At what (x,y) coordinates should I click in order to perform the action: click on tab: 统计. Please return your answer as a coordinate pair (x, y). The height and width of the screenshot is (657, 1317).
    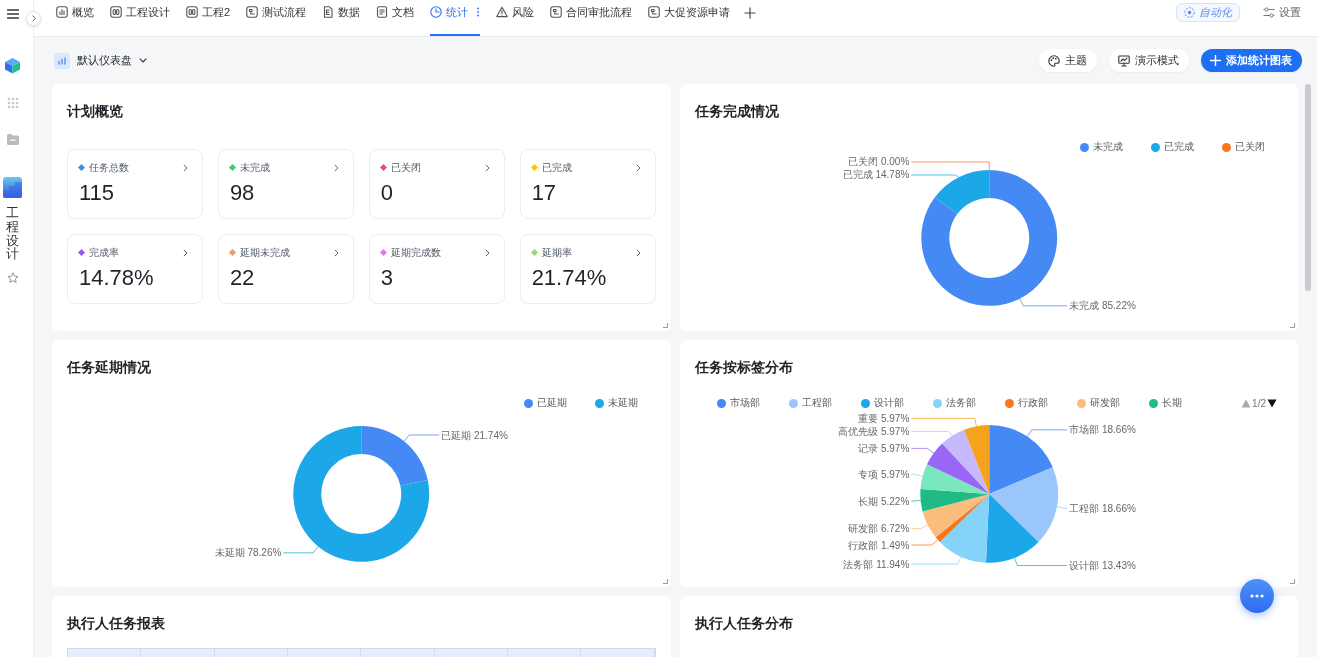
    Looking at the image, I should click on (455, 18).